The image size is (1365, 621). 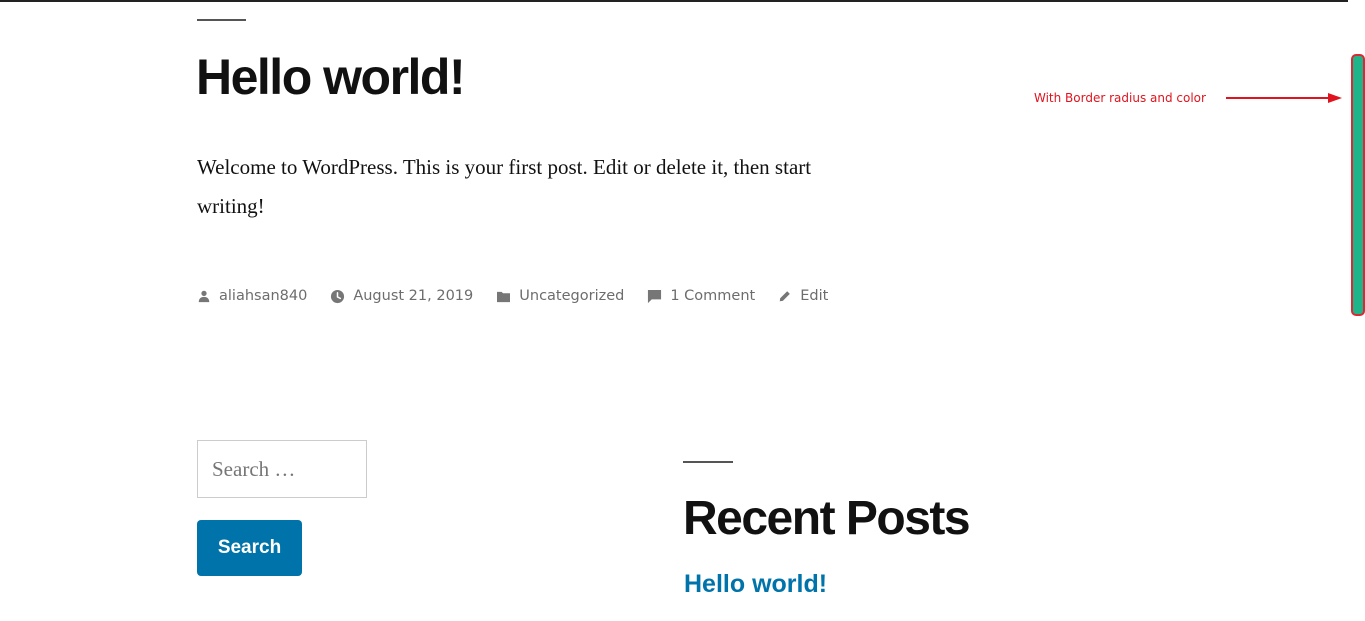 I want to click on post-author-link: aliahsan840, so click(x=252, y=296).